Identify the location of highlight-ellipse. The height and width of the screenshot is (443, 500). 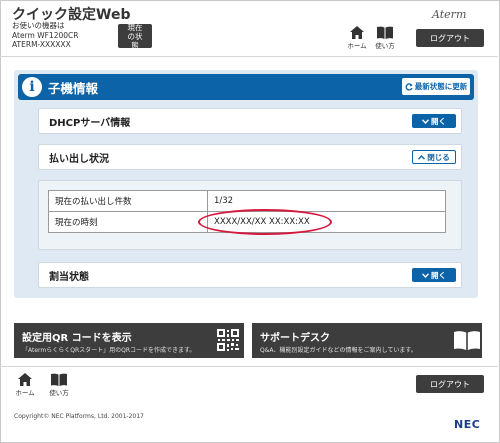
(265, 222).